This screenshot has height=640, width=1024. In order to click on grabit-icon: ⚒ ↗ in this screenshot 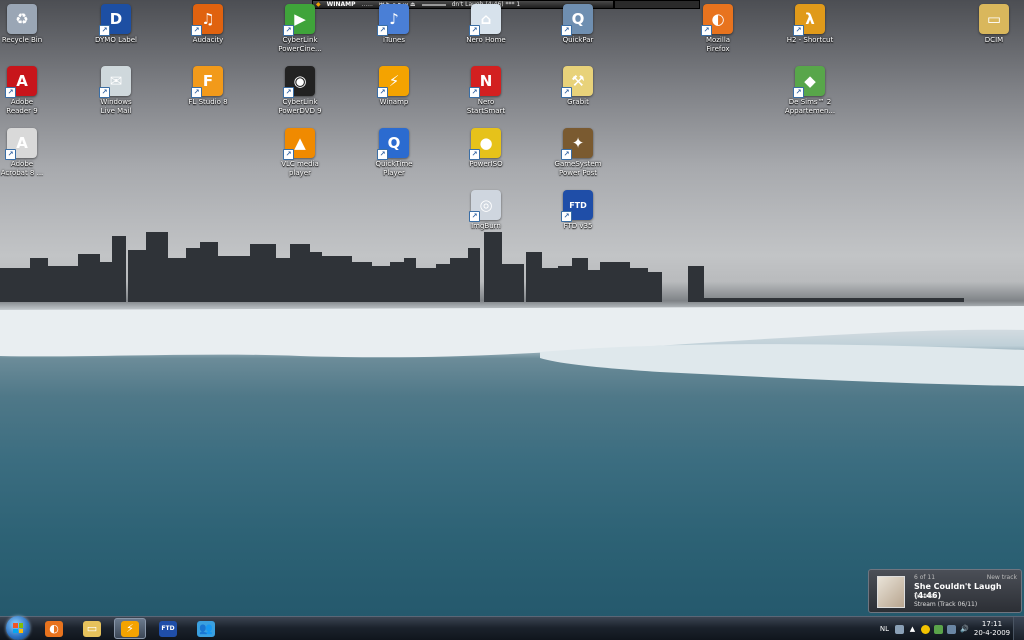, I will do `click(577, 82)`.